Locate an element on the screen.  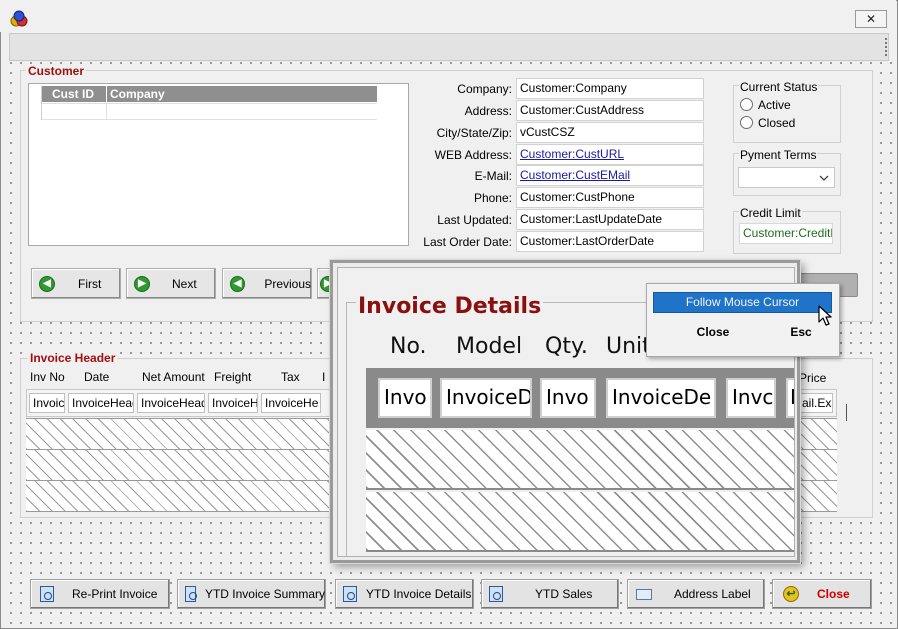
window-close-button: ✕ is located at coordinates (871, 19).